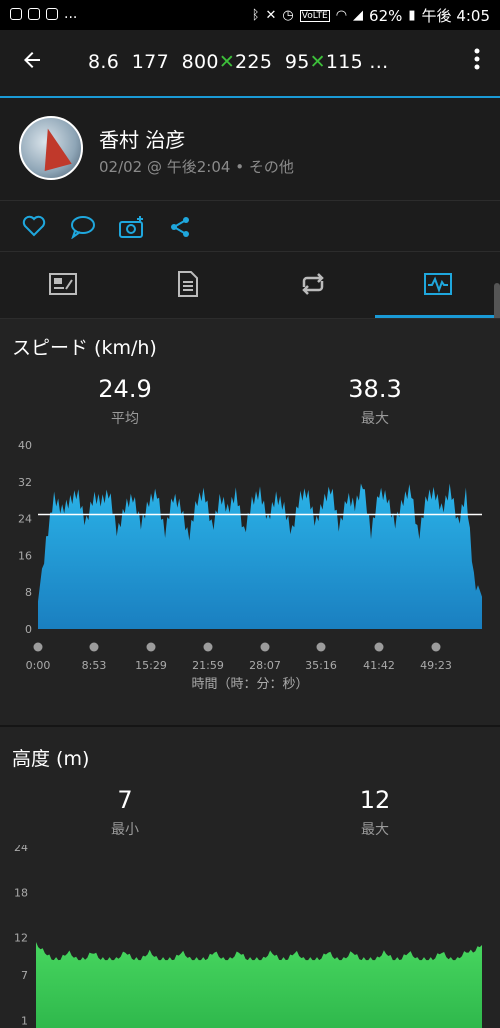 The image size is (500, 1028). What do you see at coordinates (375, 419) in the screenshot?
I see `speed-max-label: 最大` at bounding box center [375, 419].